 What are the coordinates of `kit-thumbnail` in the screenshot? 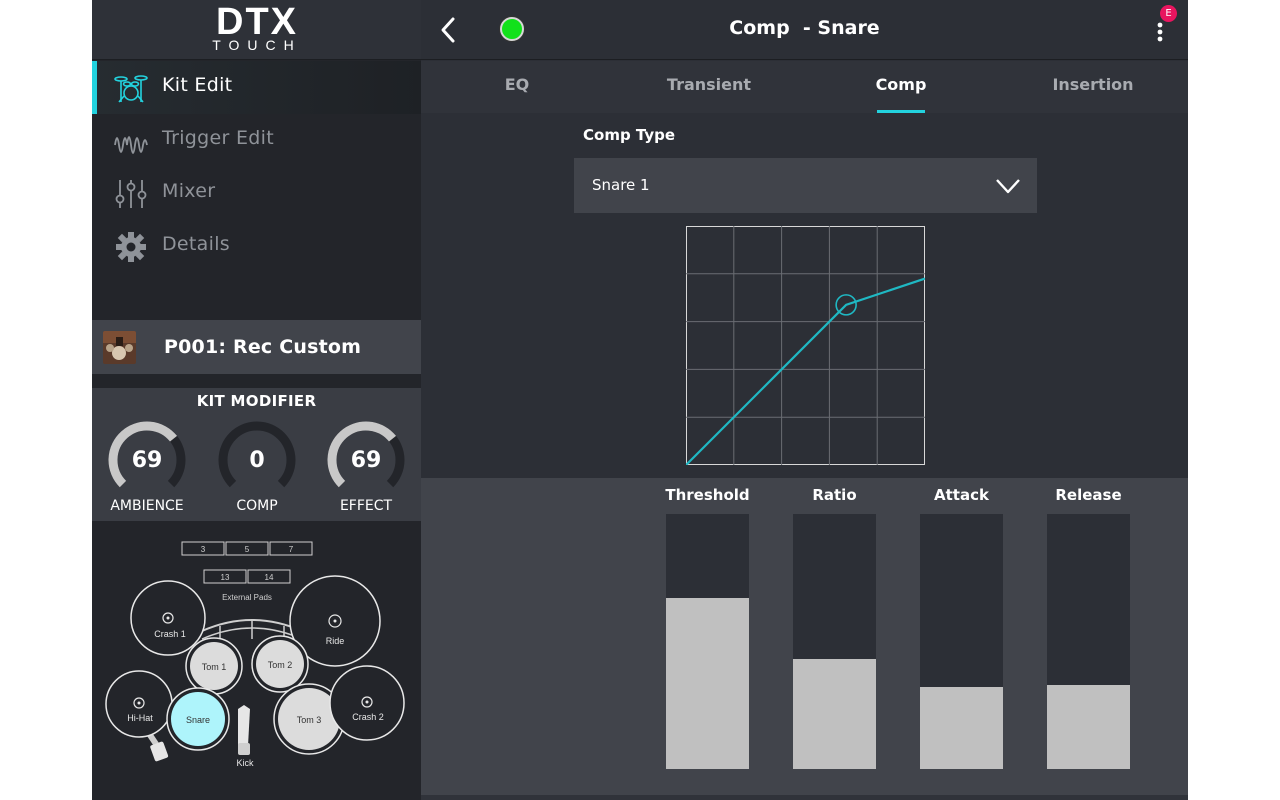 It's located at (119, 347).